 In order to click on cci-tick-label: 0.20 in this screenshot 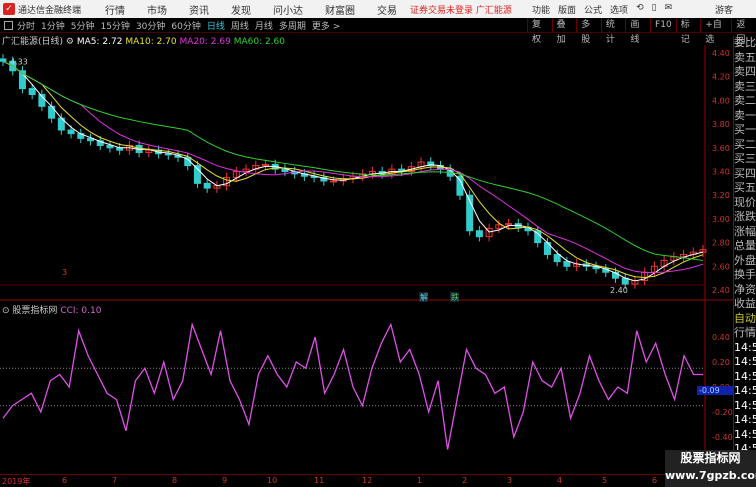, I will do `click(721, 362)`.